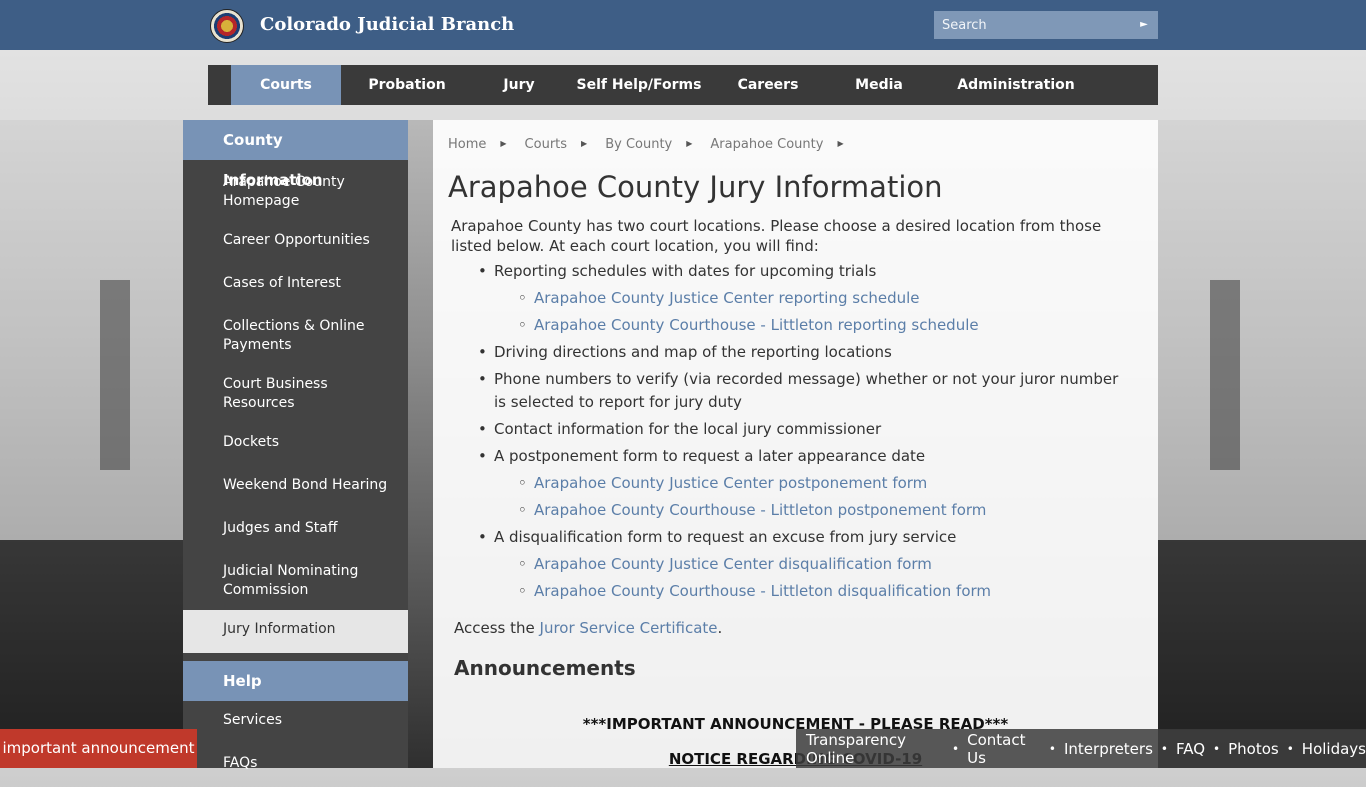 Image resolution: width=1366 pixels, height=787 pixels. What do you see at coordinates (227, 26) in the screenshot?
I see `colorado-seal-logo` at bounding box center [227, 26].